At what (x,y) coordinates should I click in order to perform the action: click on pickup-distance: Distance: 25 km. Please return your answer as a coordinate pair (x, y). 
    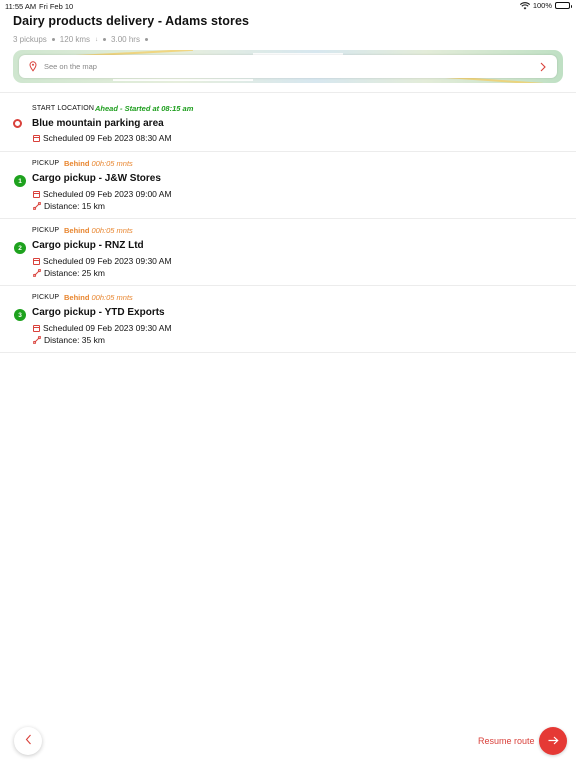
    Looking at the image, I should click on (69, 273).